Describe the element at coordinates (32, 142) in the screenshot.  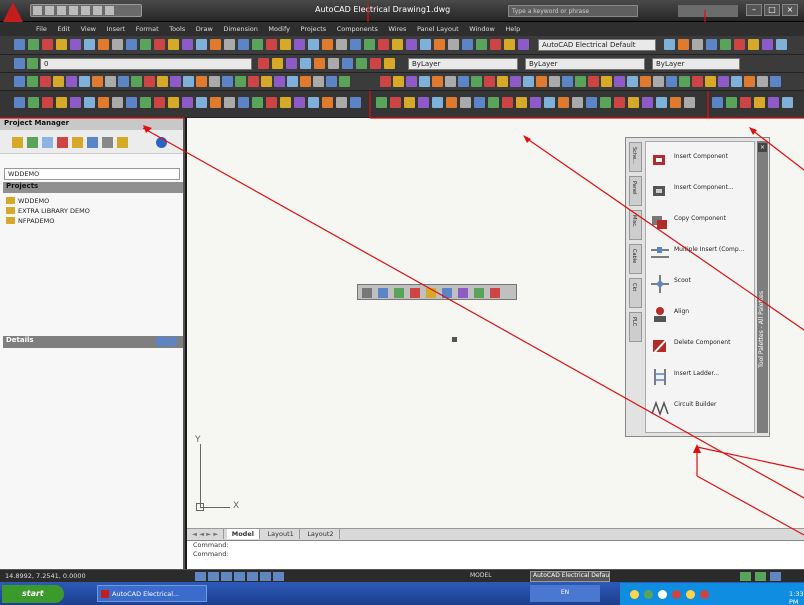
I see `new-project-icon` at that location.